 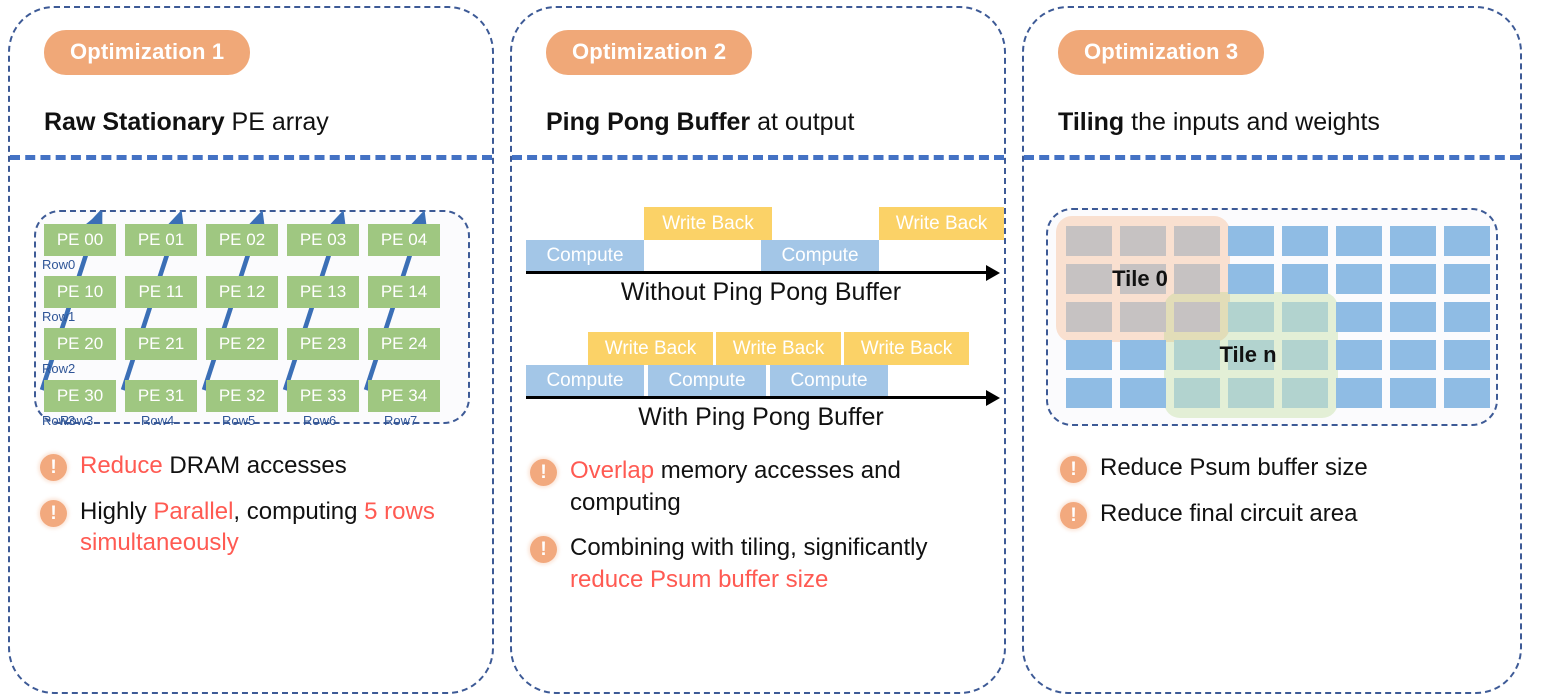 I want to click on pe-cell: PE 20, so click(x=80, y=344).